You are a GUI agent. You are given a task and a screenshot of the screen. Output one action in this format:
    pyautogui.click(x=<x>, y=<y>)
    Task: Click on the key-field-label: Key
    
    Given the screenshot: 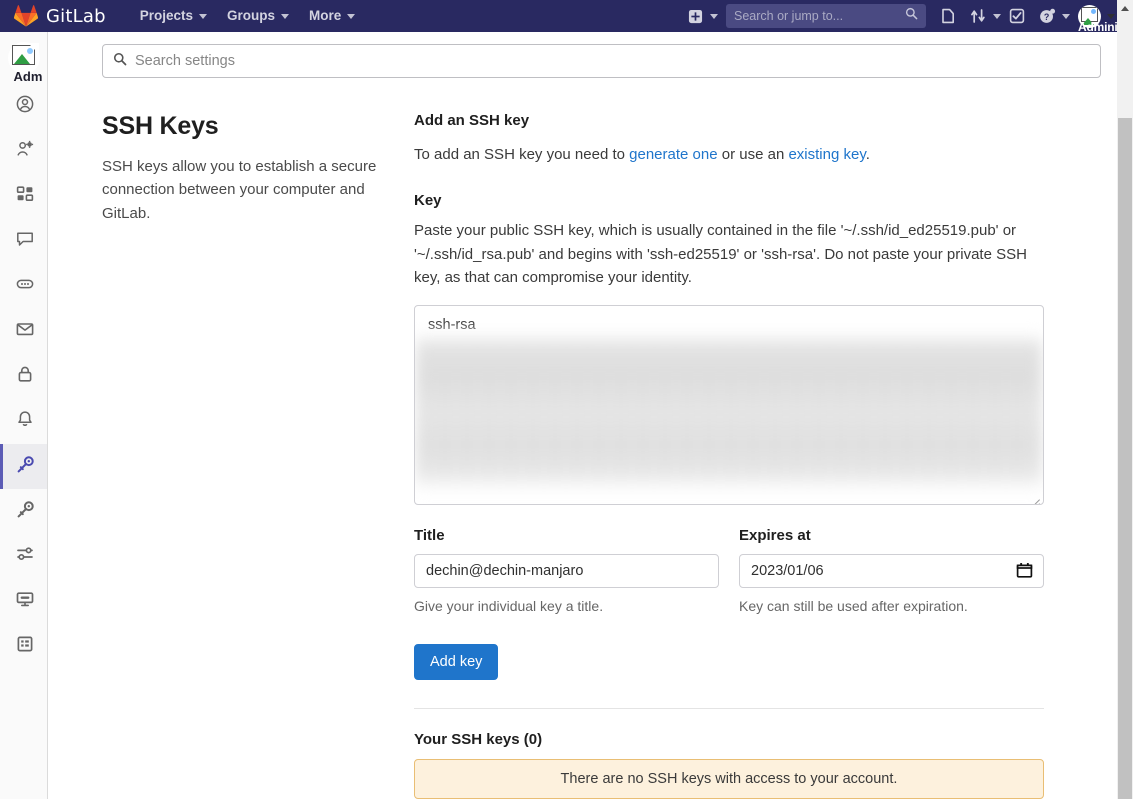 What is the action you would take?
    pyautogui.click(x=428, y=201)
    